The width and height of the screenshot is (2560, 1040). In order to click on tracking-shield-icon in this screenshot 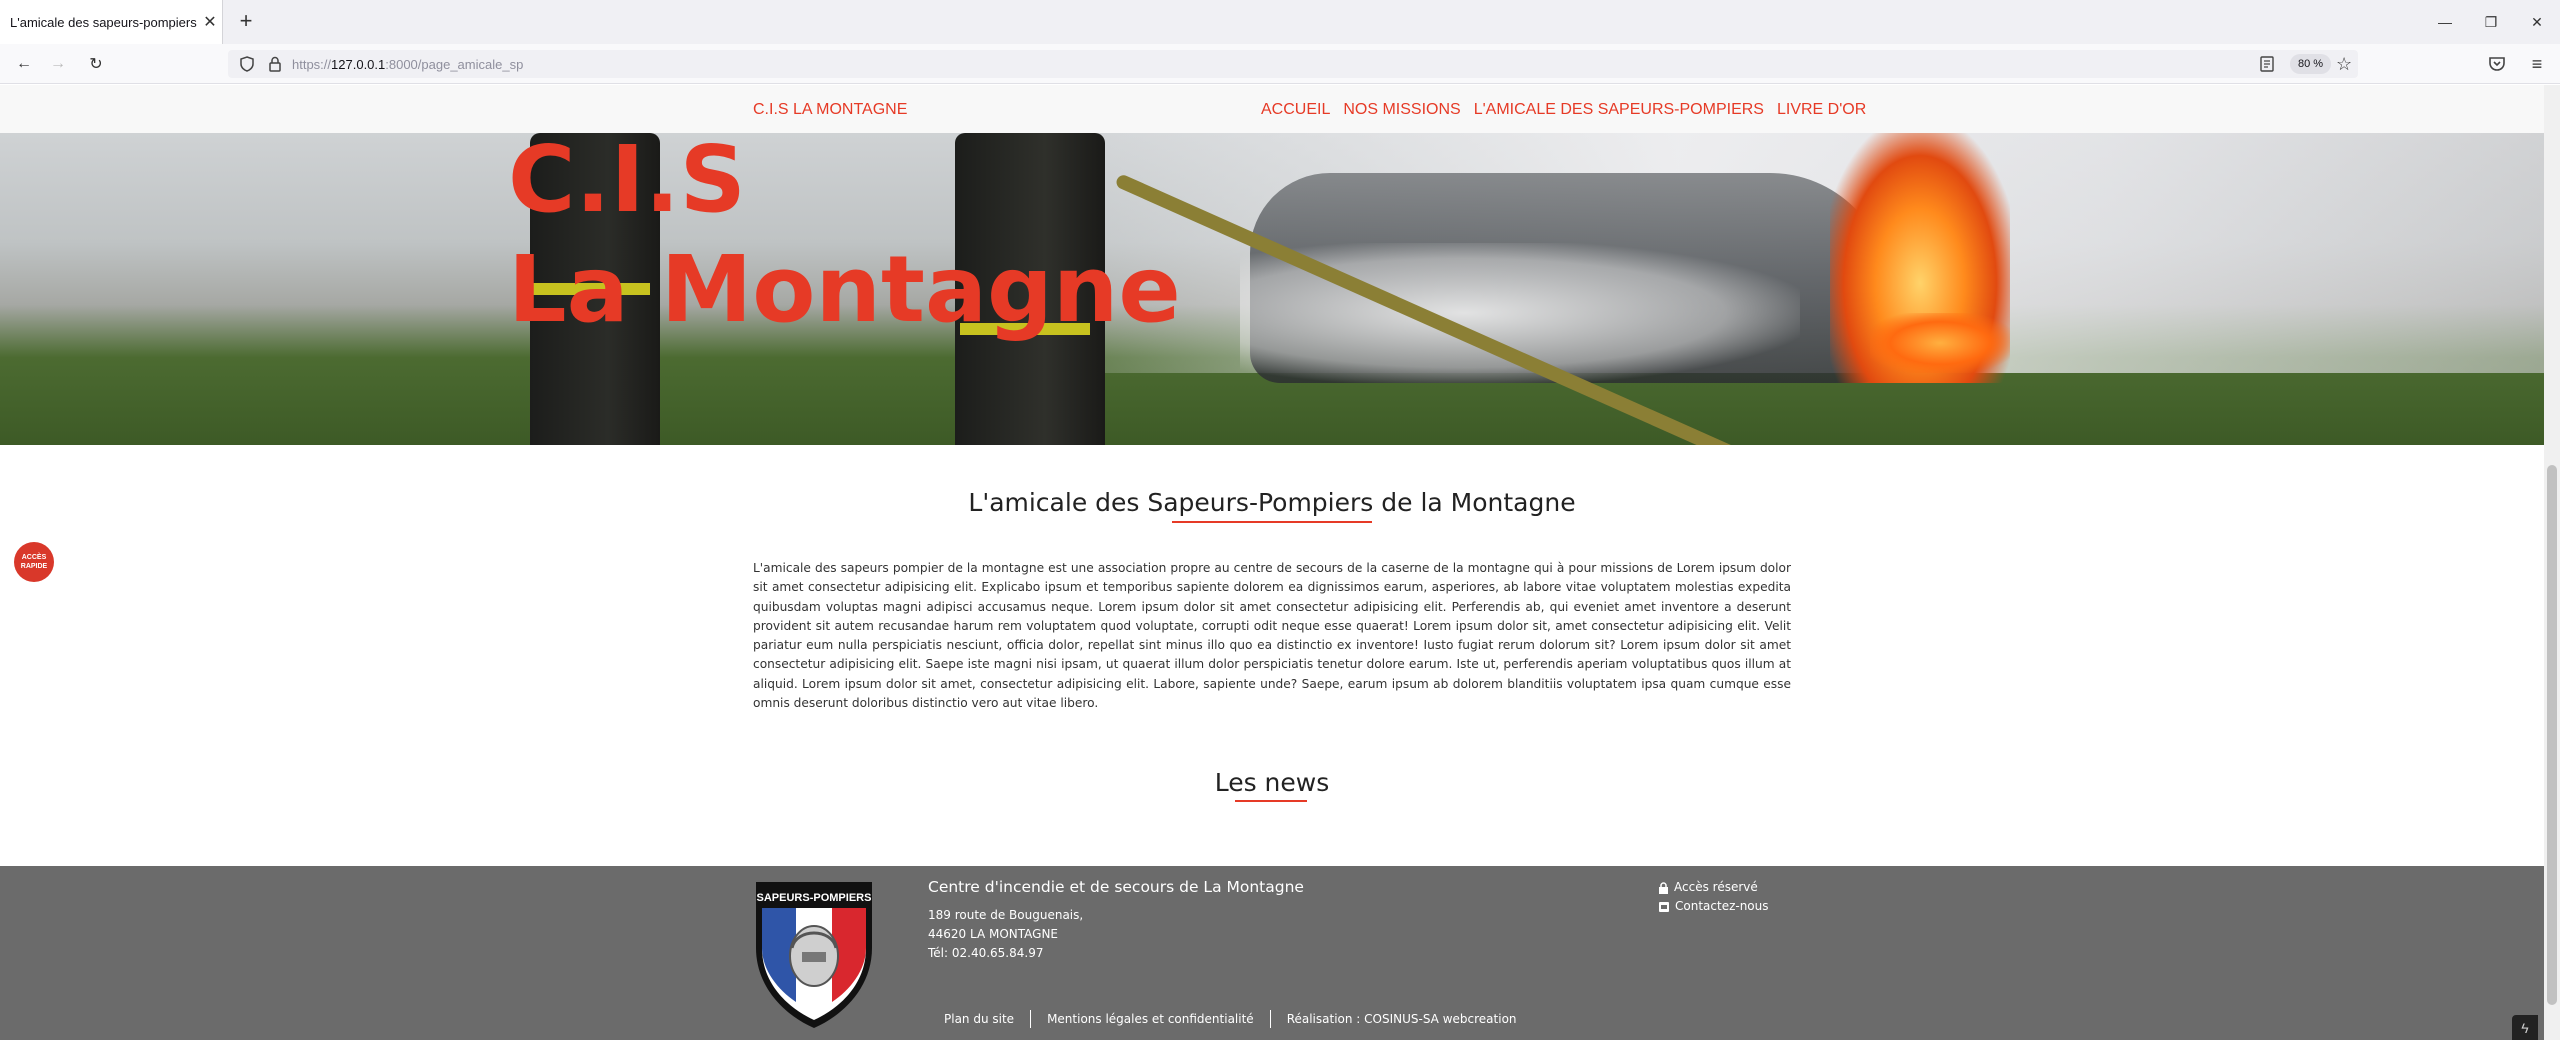, I will do `click(247, 64)`.